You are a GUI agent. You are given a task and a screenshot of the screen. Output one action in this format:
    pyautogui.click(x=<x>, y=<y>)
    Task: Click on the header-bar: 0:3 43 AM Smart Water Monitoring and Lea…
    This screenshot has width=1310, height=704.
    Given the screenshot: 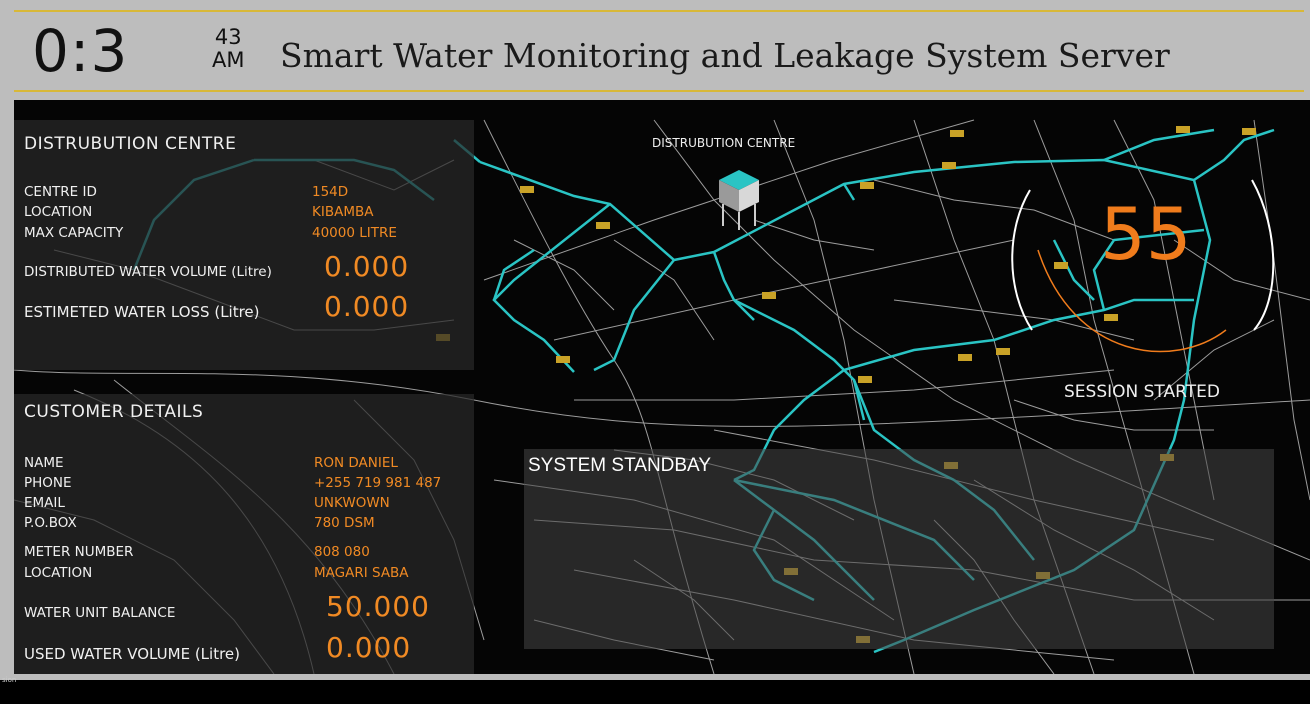 What is the action you would take?
    pyautogui.click(x=655, y=48)
    